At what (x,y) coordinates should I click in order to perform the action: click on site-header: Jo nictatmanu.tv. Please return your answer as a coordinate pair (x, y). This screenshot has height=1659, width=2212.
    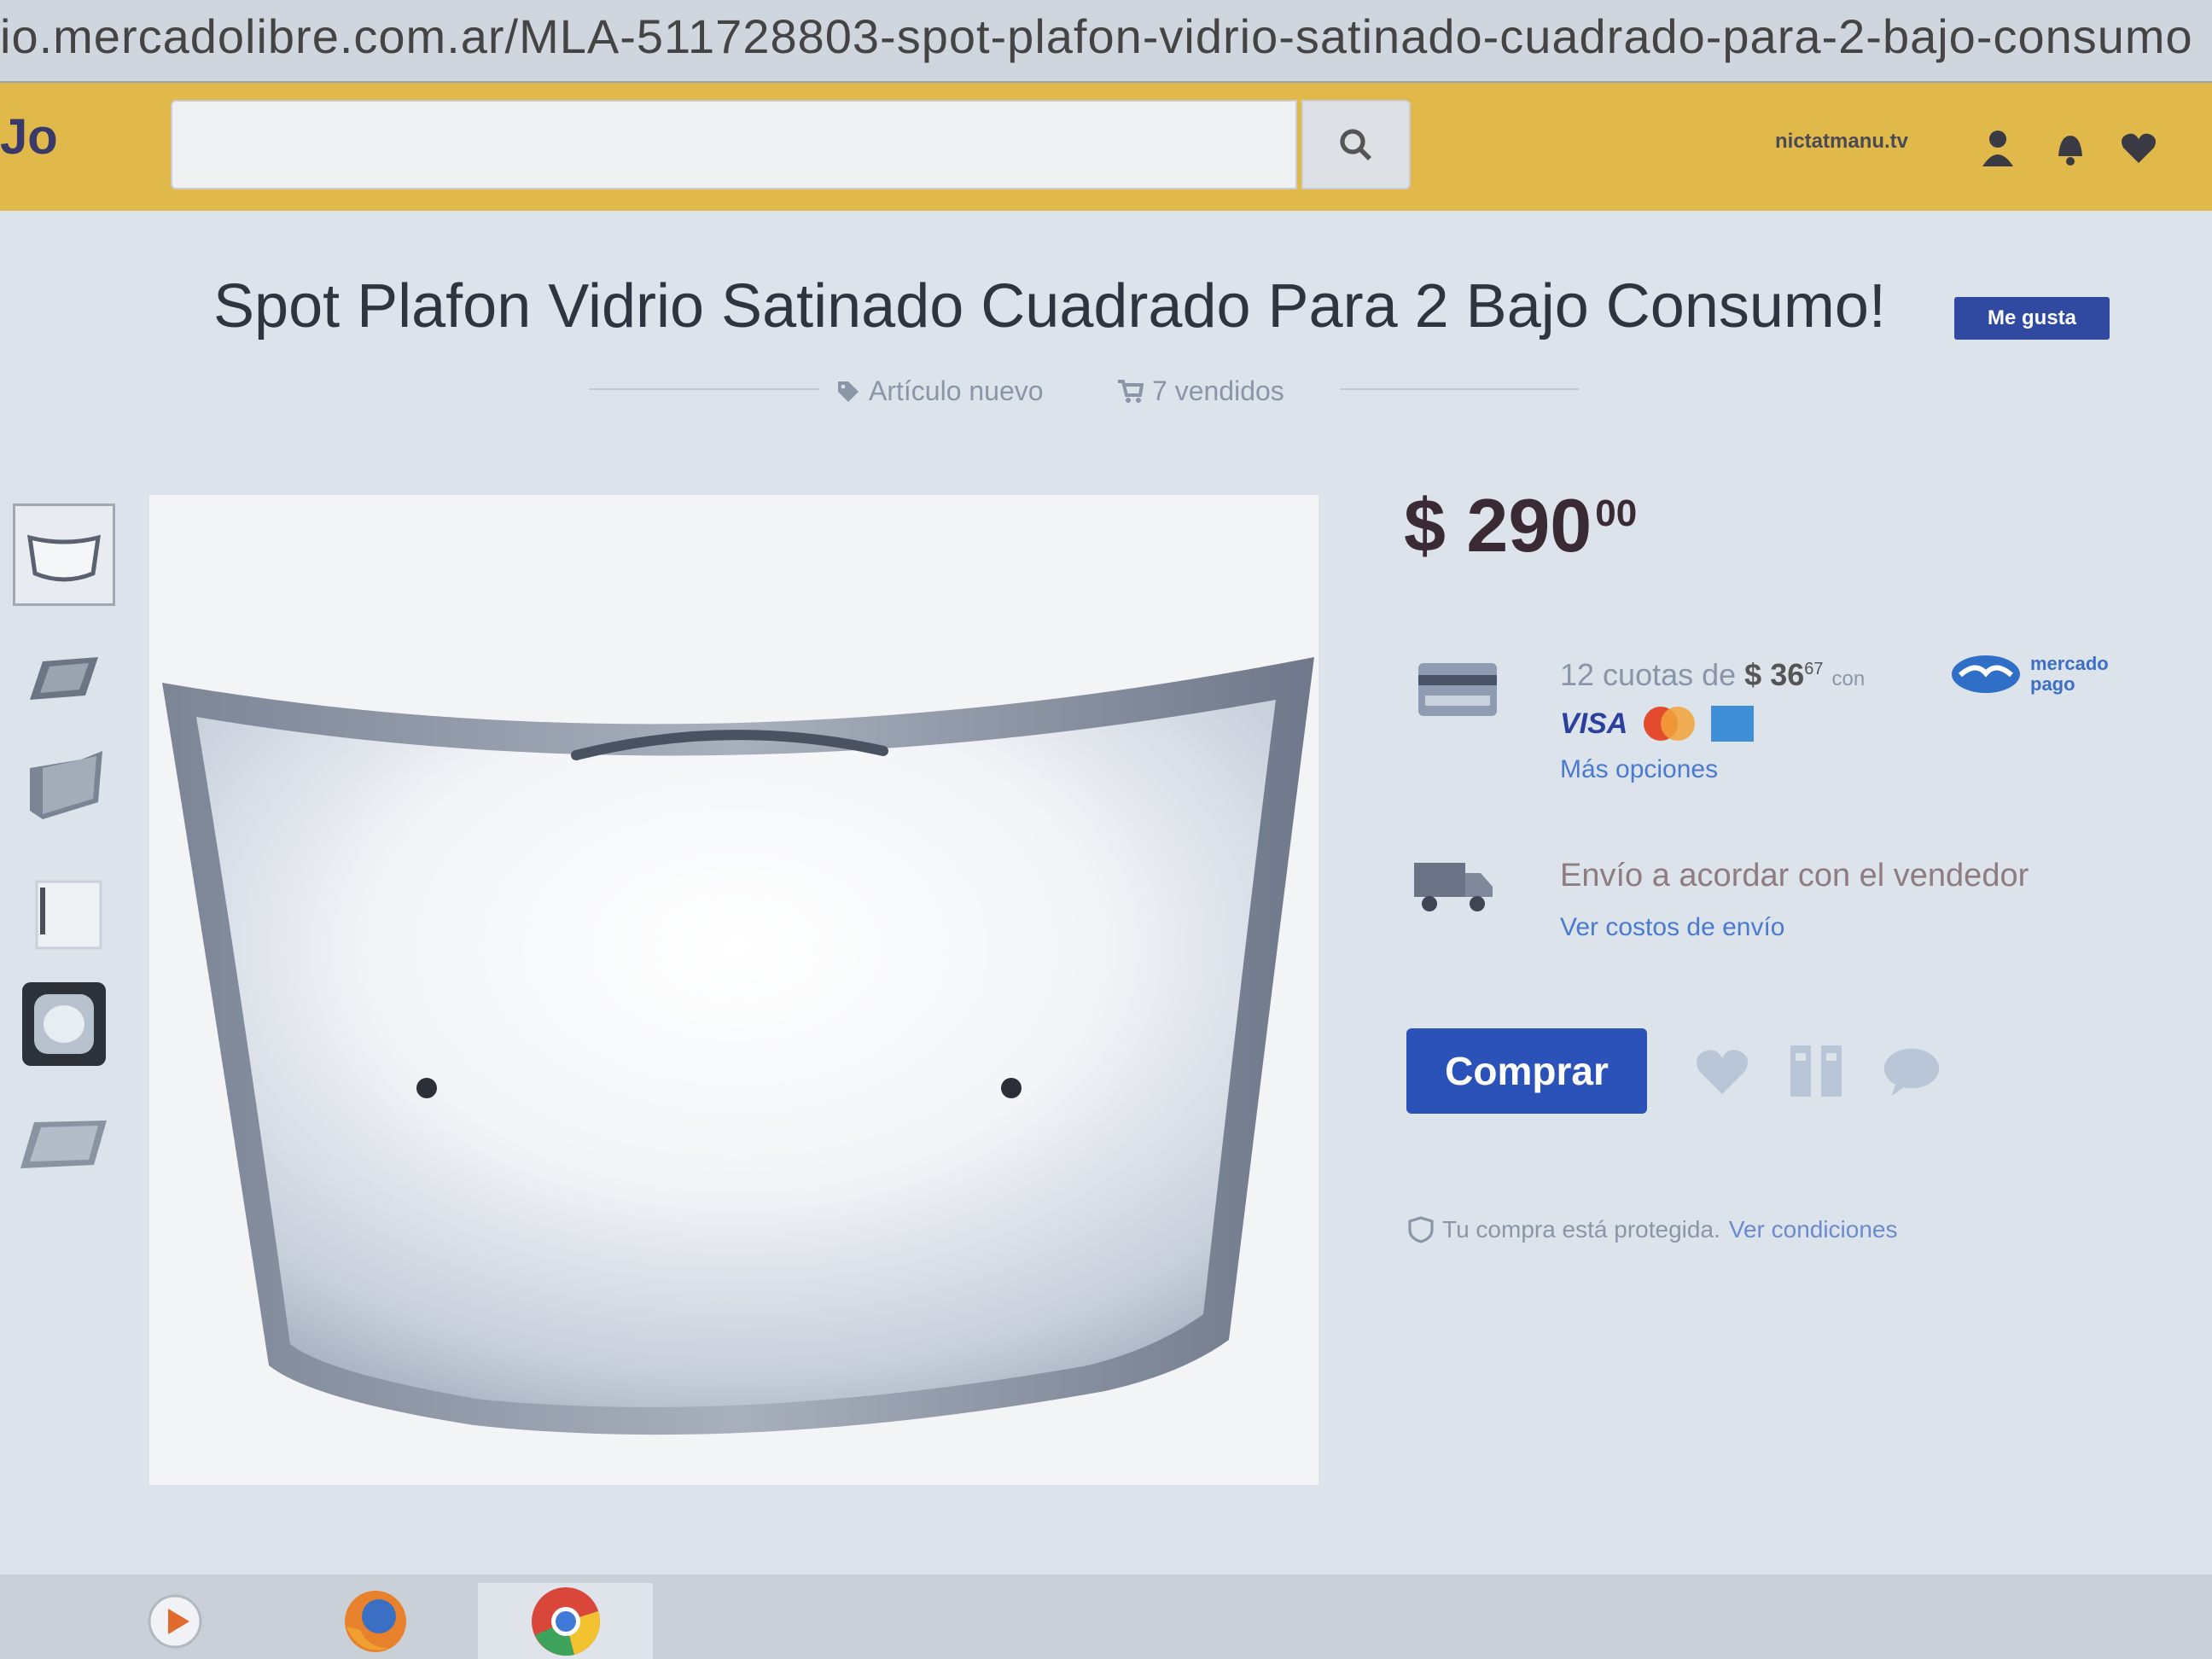
    Looking at the image, I should click on (1106, 147).